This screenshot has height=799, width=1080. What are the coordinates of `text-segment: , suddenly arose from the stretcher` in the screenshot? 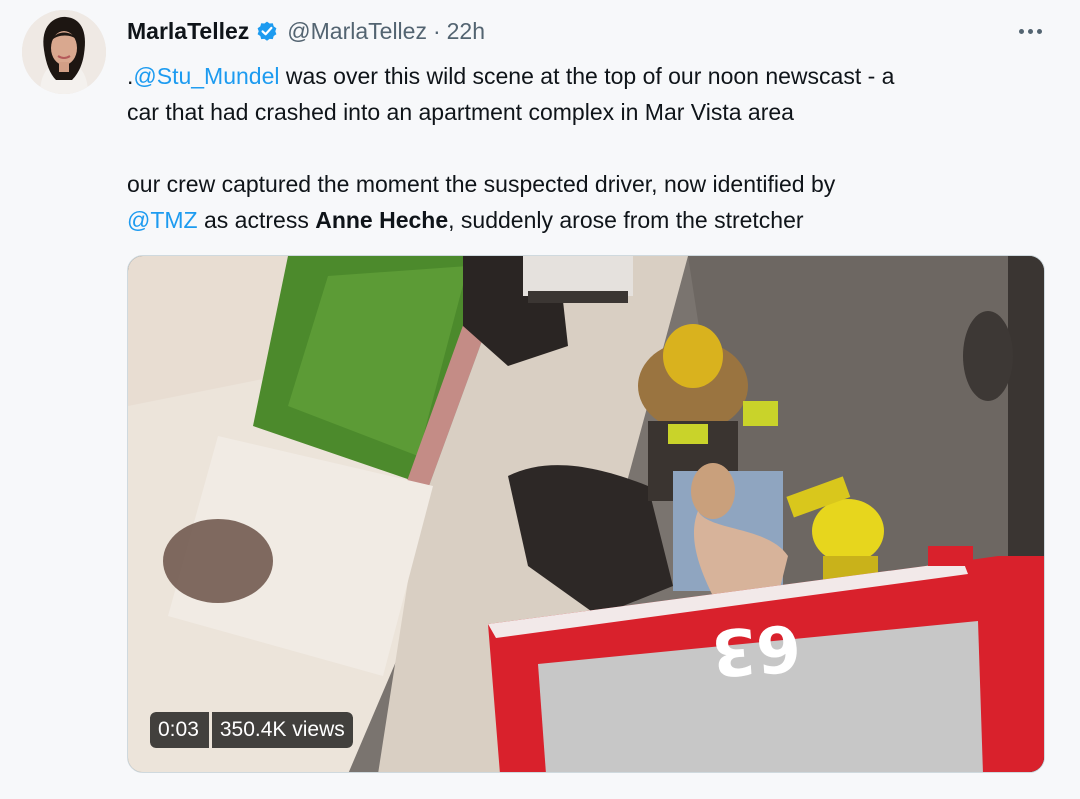 It's located at (626, 220).